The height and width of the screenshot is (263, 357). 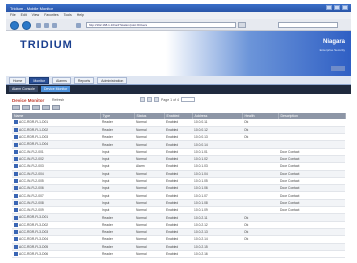 I want to click on table-cell, so click(x=260, y=159).